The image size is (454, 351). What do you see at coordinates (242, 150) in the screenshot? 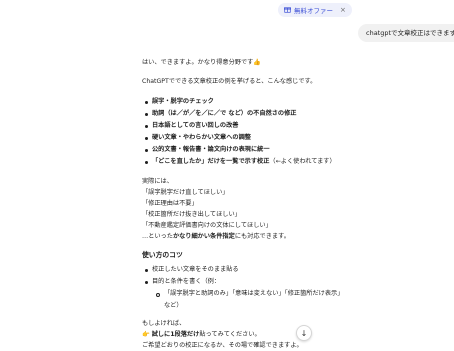
I see `list-item: 公的文書・報告書・論文向けの表現に統一` at bounding box center [242, 150].